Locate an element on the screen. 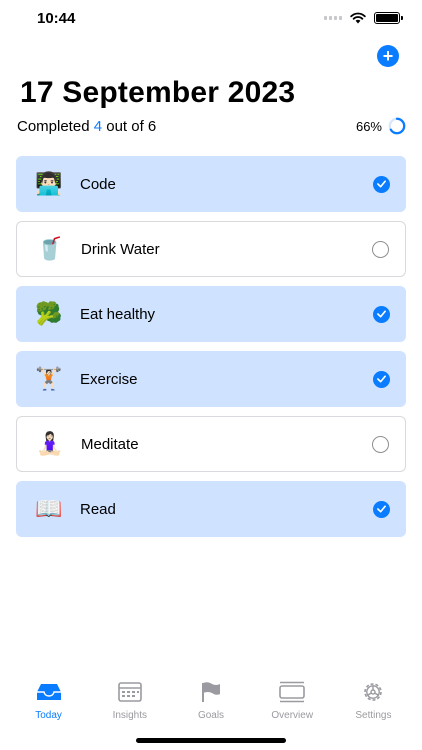 The width and height of the screenshot is (422, 750). habit-row-code: 👨🏻‍💻 Code is located at coordinates (211, 184).